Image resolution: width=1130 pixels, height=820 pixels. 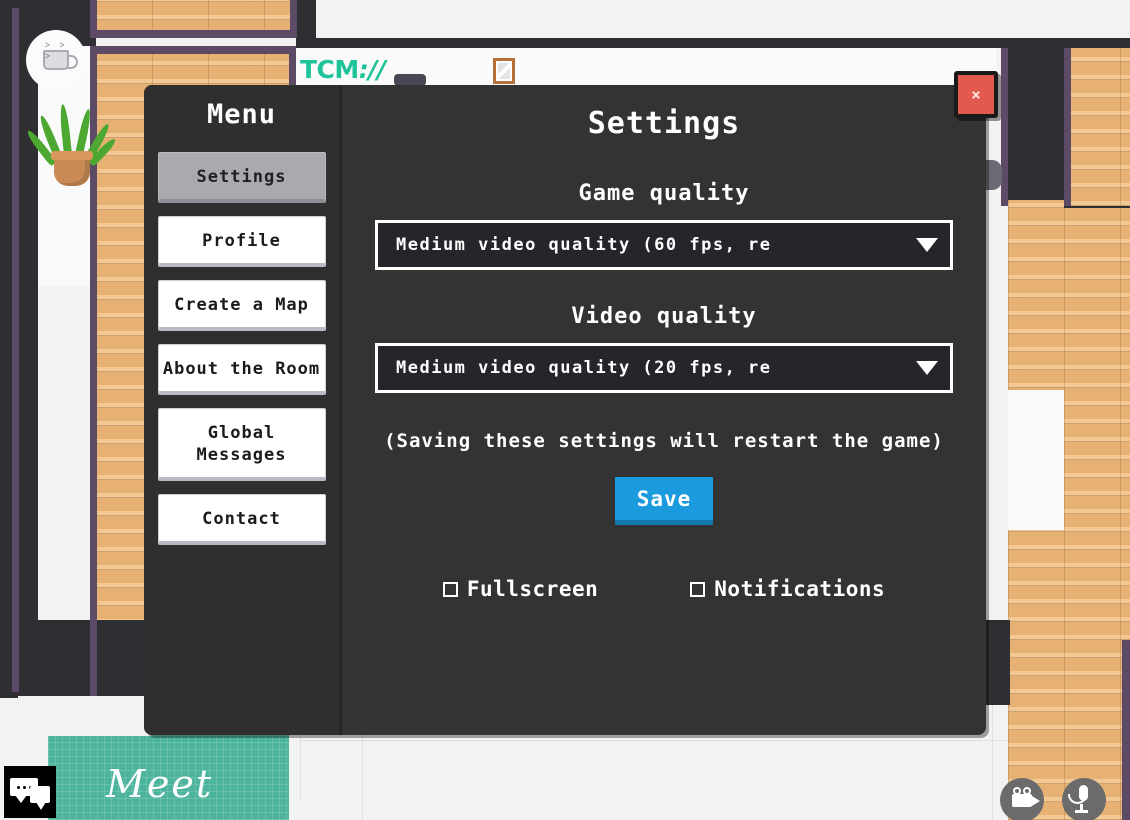 I want to click on checkbox-group: Fullscreen Notifications, so click(x=664, y=589).